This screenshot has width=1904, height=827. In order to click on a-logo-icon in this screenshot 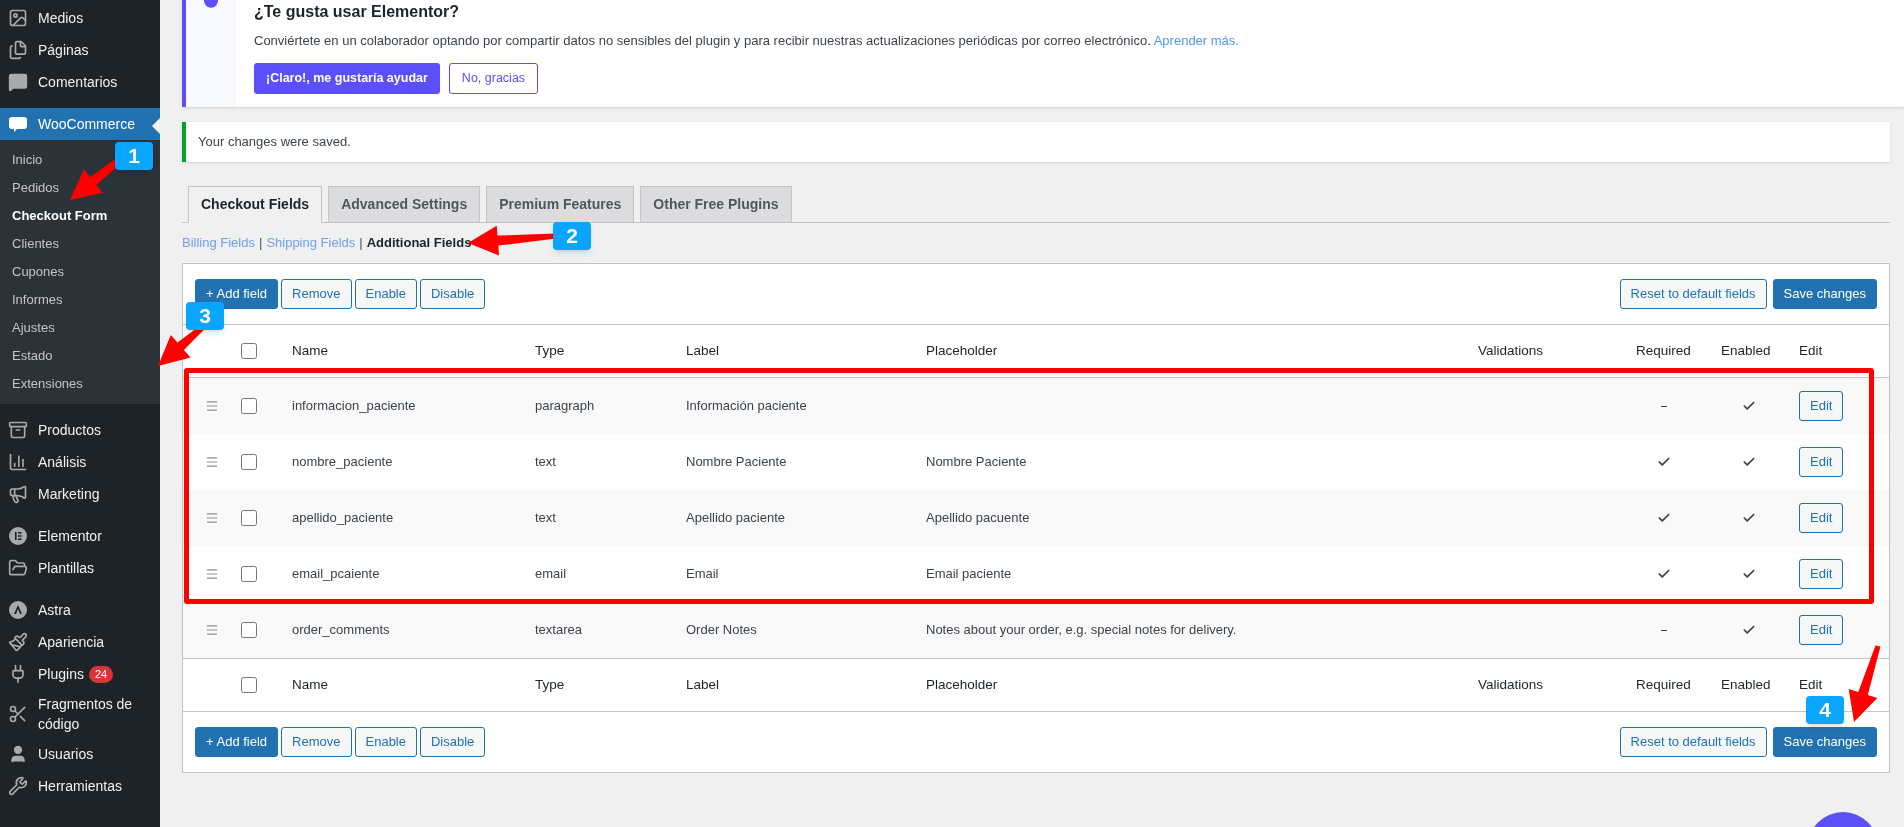, I will do `click(18, 610)`.